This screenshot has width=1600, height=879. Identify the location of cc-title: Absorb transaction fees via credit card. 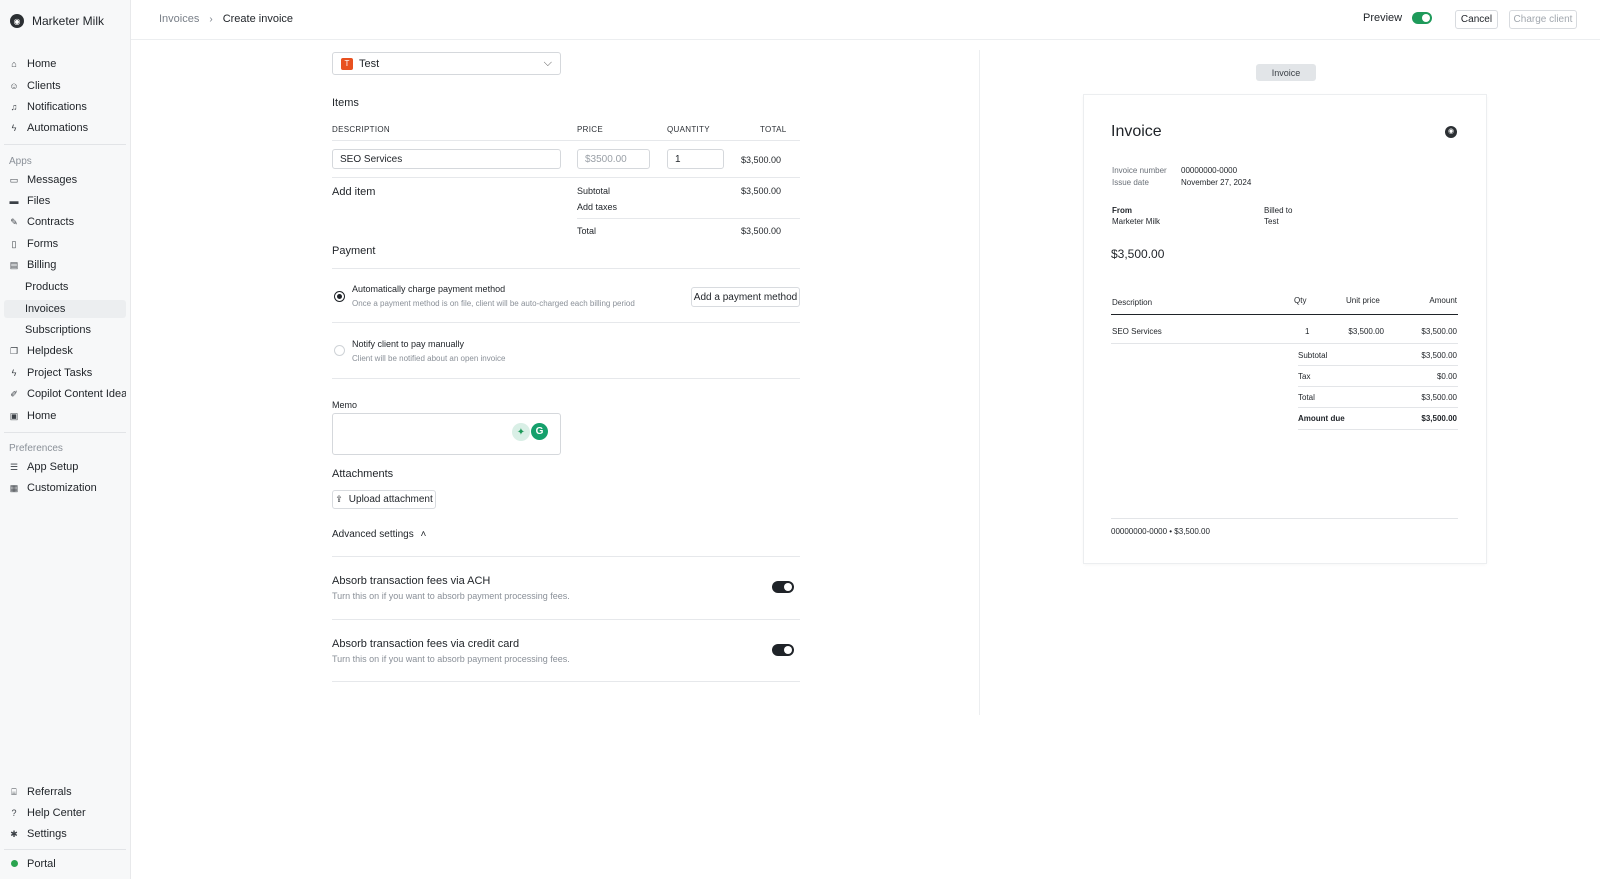
(426, 644).